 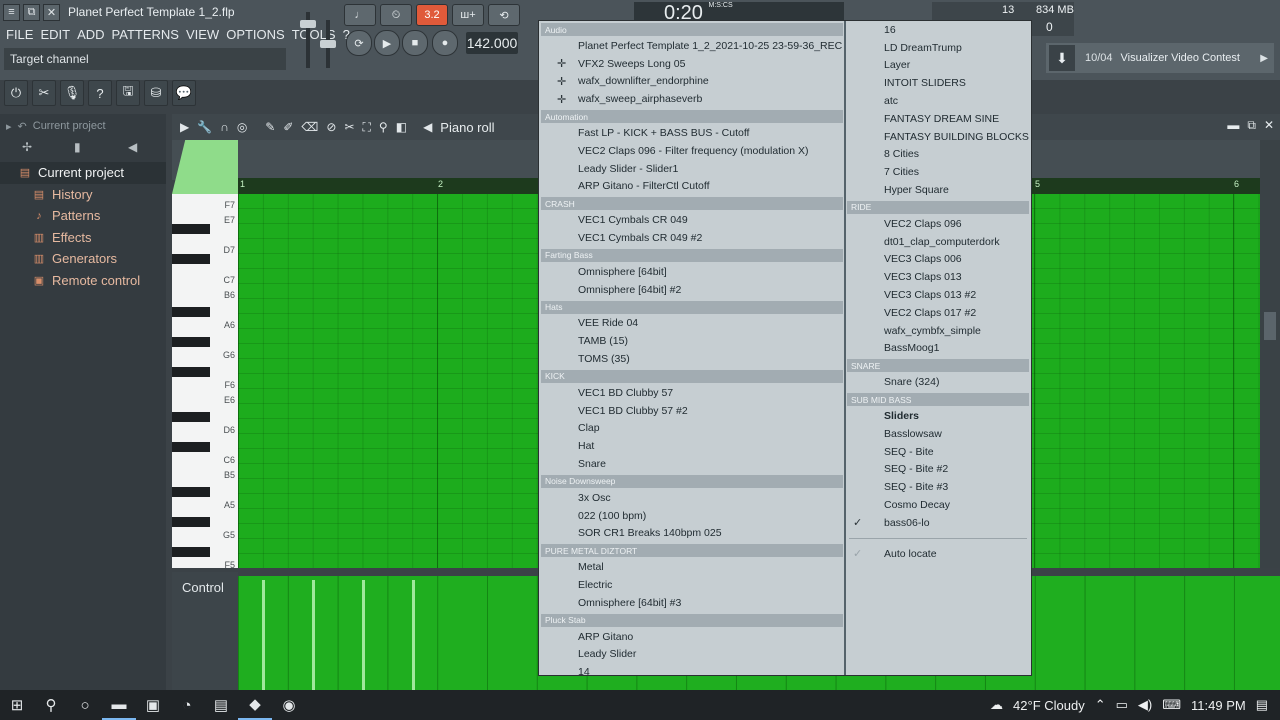 I want to click on fl-studio-icon: ◆, so click(x=255, y=705).